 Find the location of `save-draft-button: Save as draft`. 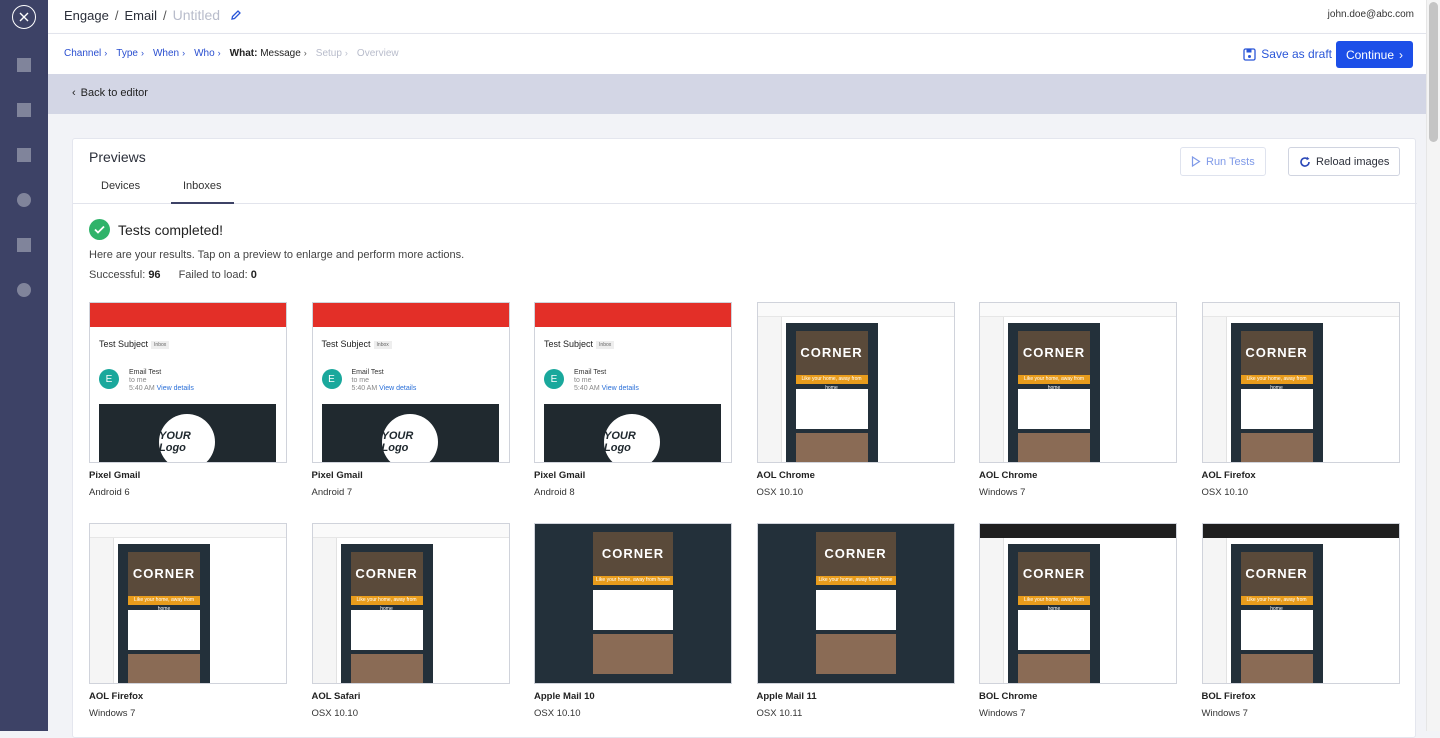

save-draft-button: Save as draft is located at coordinates (1287, 54).